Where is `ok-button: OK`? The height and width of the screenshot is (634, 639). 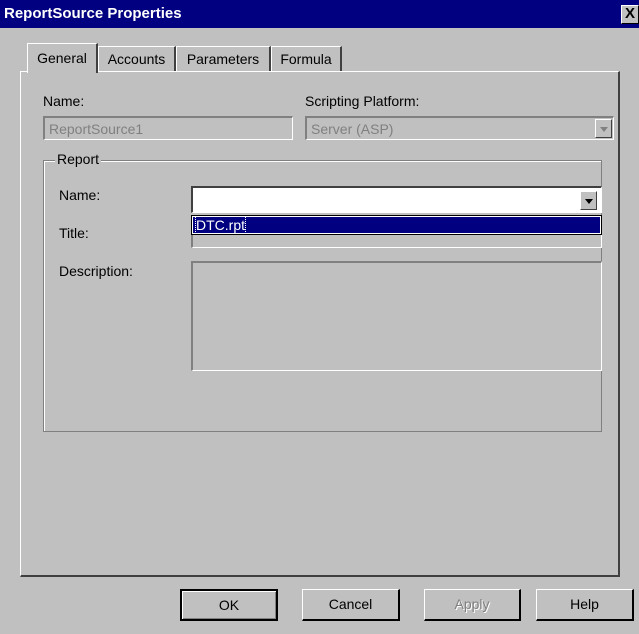 ok-button: OK is located at coordinates (229, 605).